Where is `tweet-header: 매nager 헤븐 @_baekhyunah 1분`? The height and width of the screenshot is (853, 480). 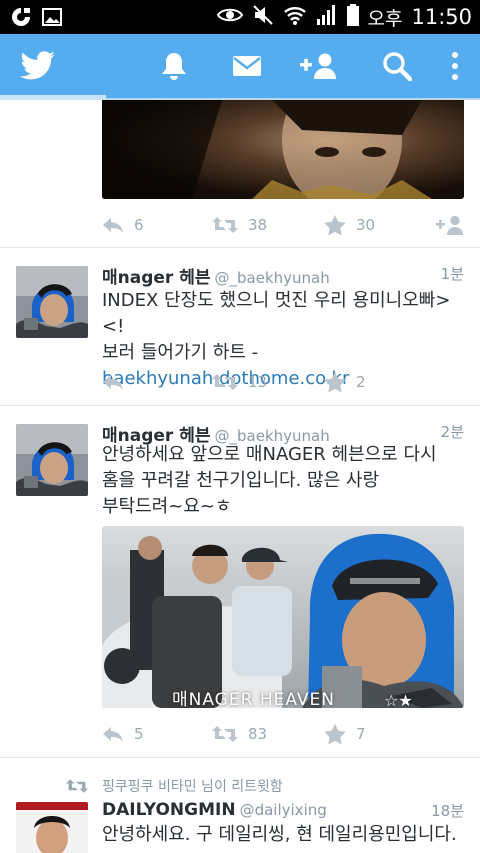
tweet-header: 매nager 헤븐 @_baekhyunah 1분 is located at coordinates (283, 276).